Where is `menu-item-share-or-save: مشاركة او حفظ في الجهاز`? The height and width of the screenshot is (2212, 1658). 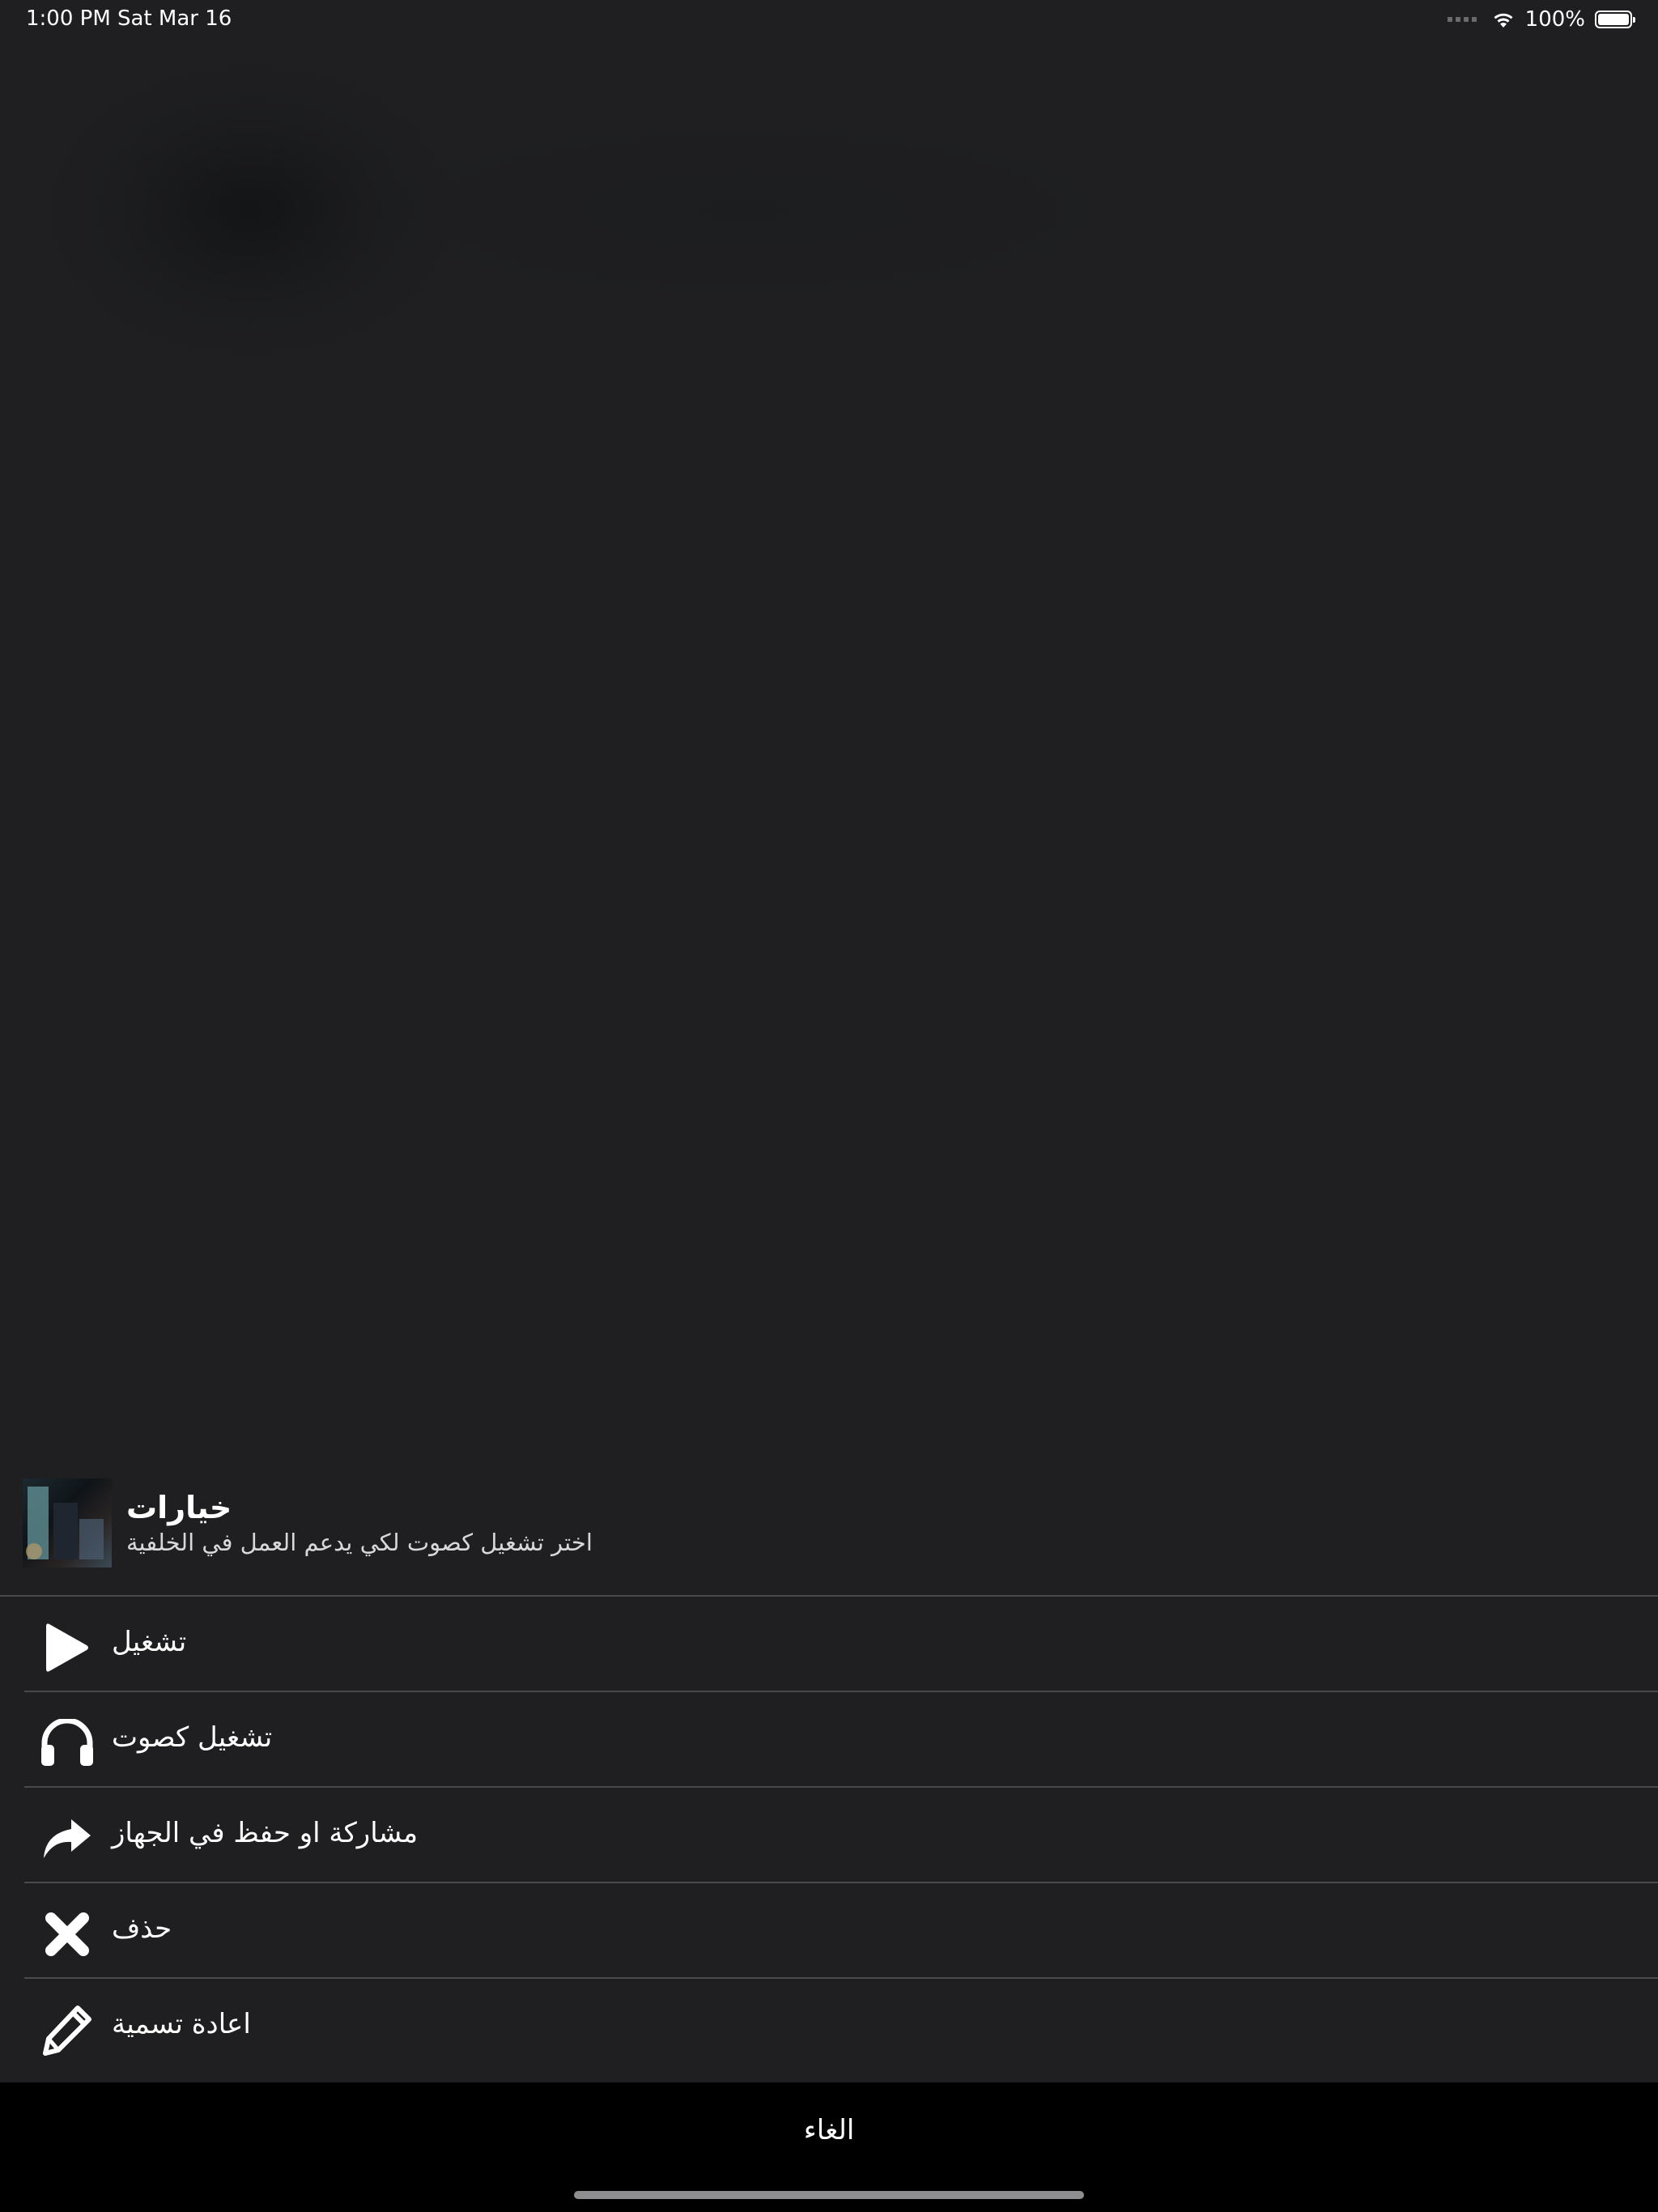
menu-item-share-or-save: مشاركة او حفظ في الجهاز is located at coordinates (829, 1836).